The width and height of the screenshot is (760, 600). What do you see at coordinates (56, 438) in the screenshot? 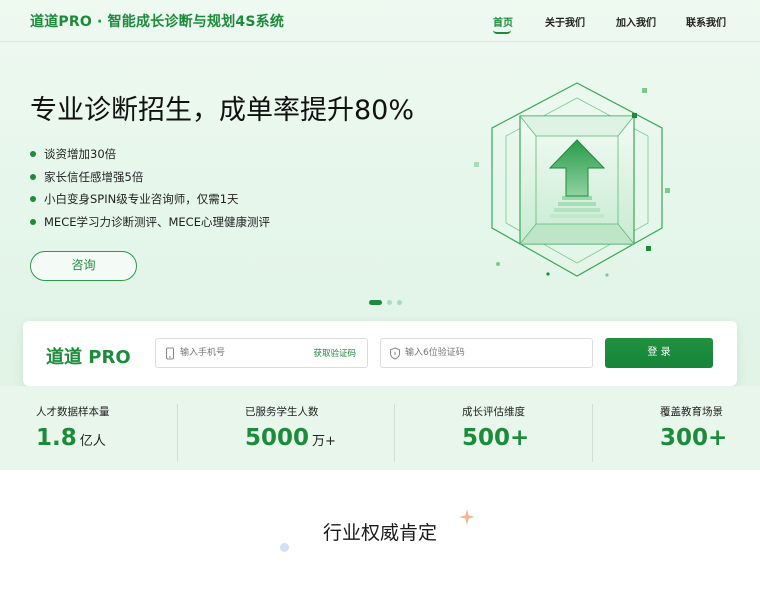
I see `stat-number: 1.8` at bounding box center [56, 438].